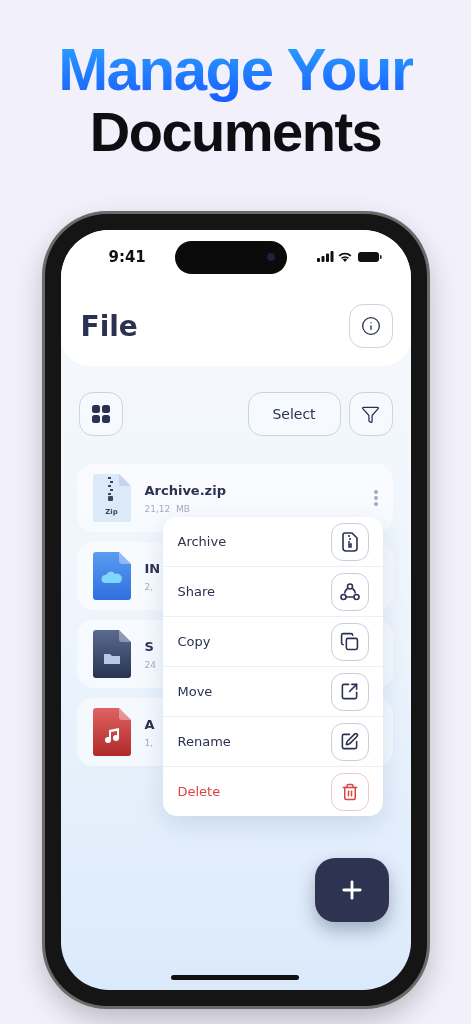 The height and width of the screenshot is (1024, 471). What do you see at coordinates (149, 586) in the screenshot?
I see `file-size: 2,` at bounding box center [149, 586].